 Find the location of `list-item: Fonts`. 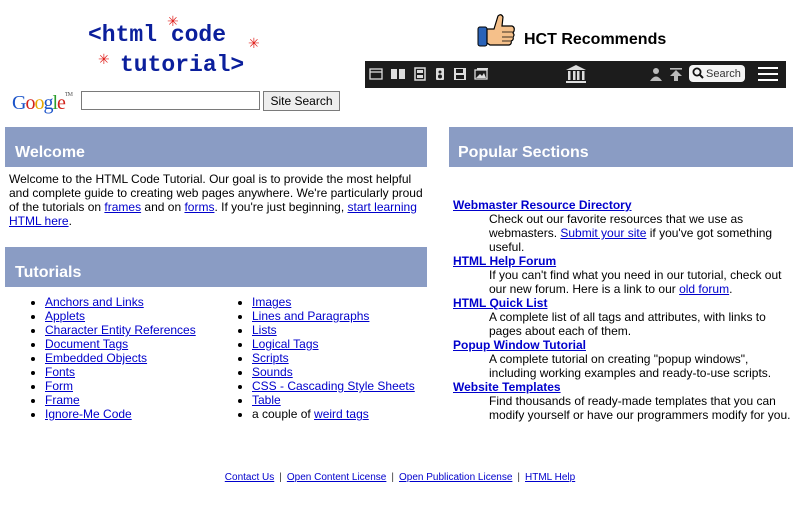

list-item: Fonts is located at coordinates (120, 372).